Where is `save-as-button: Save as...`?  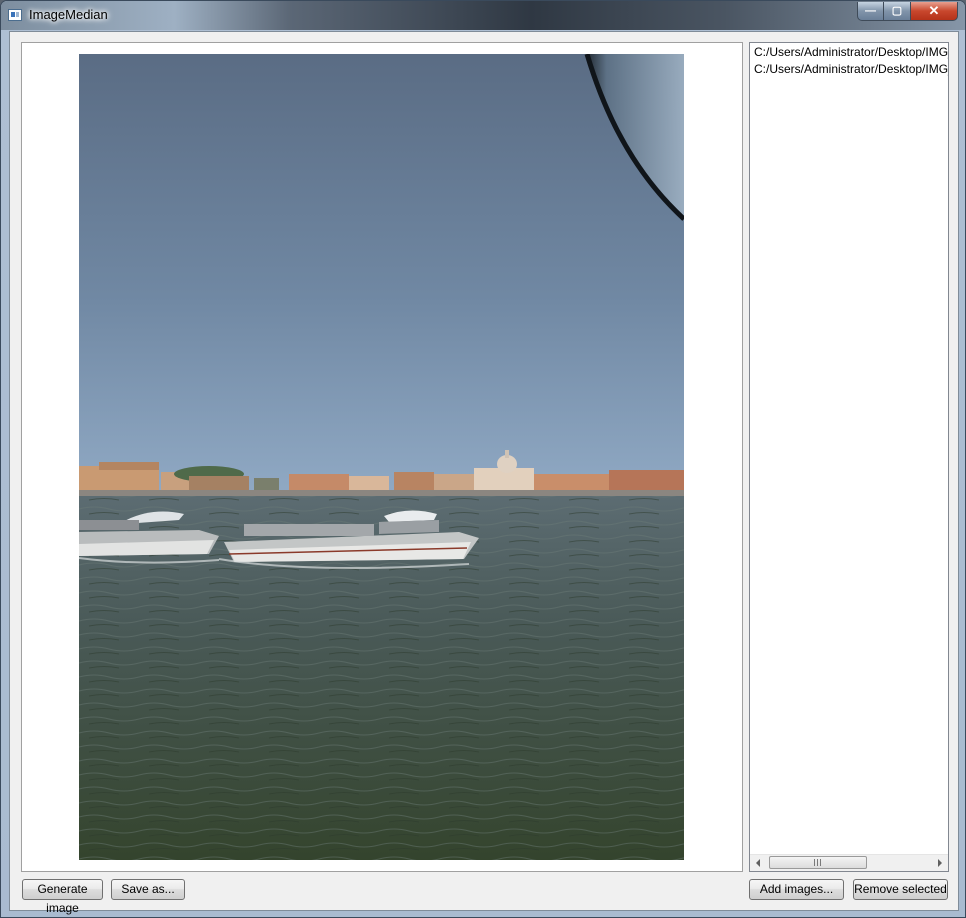 save-as-button: Save as... is located at coordinates (148, 889).